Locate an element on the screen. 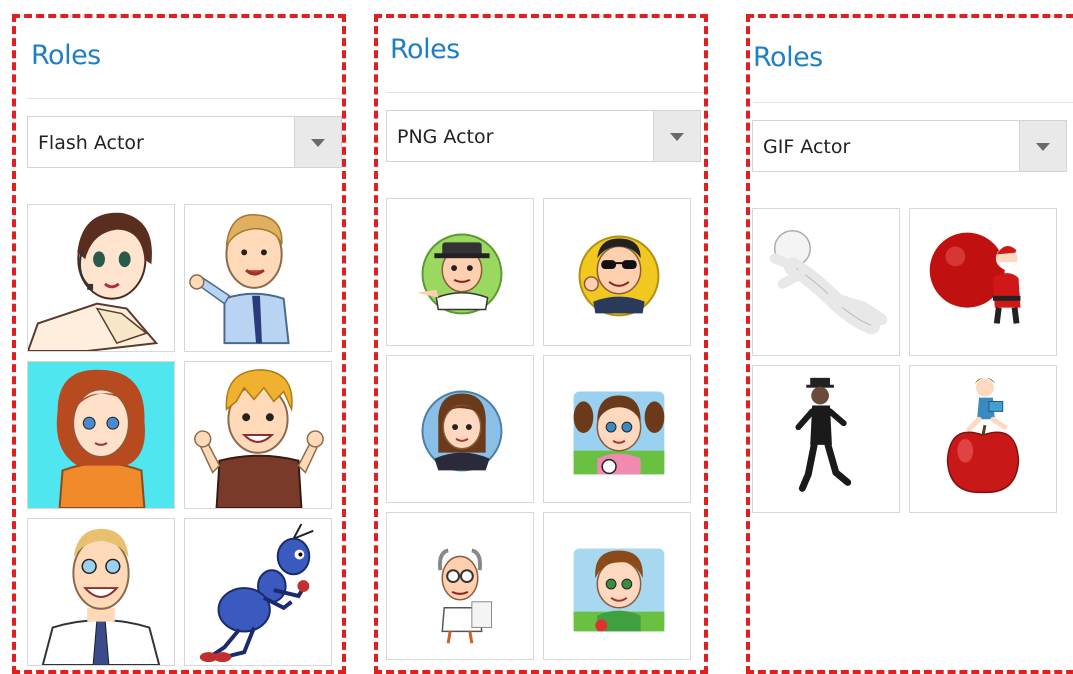 Image resolution: width=1073 pixels, height=674 pixels. man-with-hat-avatar-icon is located at coordinates (459, 274).